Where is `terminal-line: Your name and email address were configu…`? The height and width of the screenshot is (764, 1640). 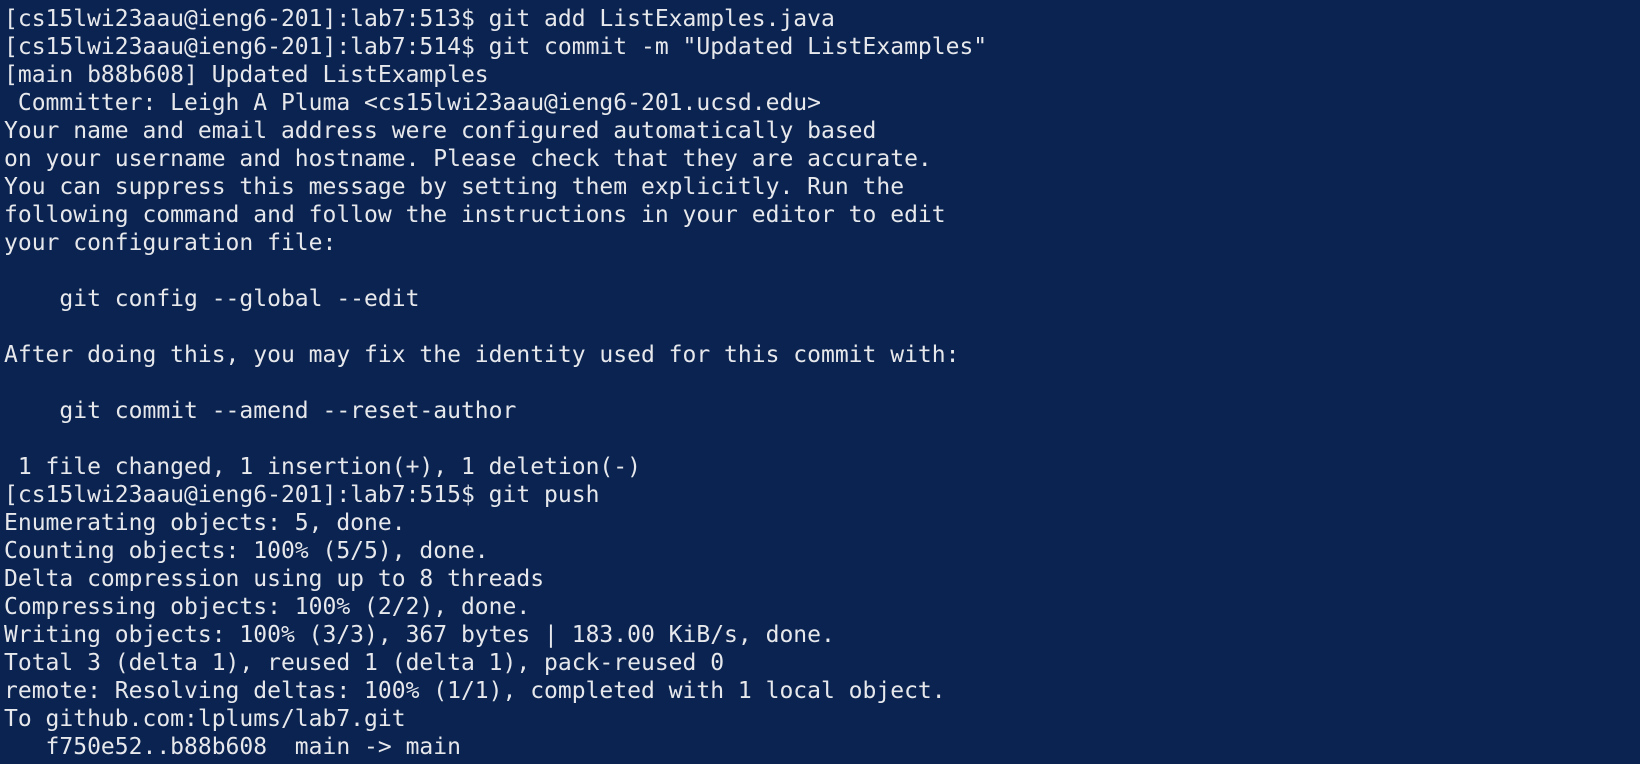
terminal-line: Your name and email address were configu… is located at coordinates (440, 131).